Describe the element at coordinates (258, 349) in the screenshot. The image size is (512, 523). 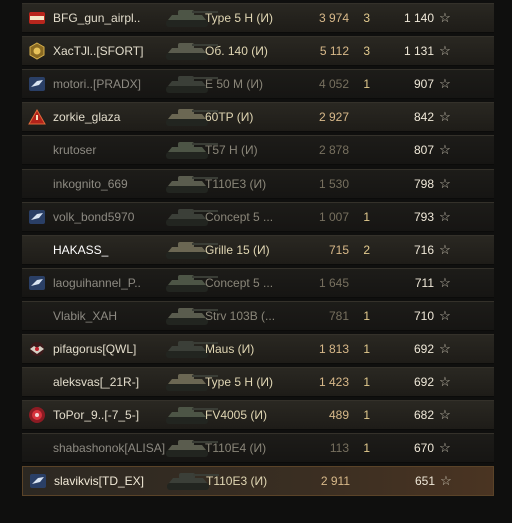
I see `player-row: pifagorus[QWL] Maus (И) 1 813 1 692 ☆` at that location.